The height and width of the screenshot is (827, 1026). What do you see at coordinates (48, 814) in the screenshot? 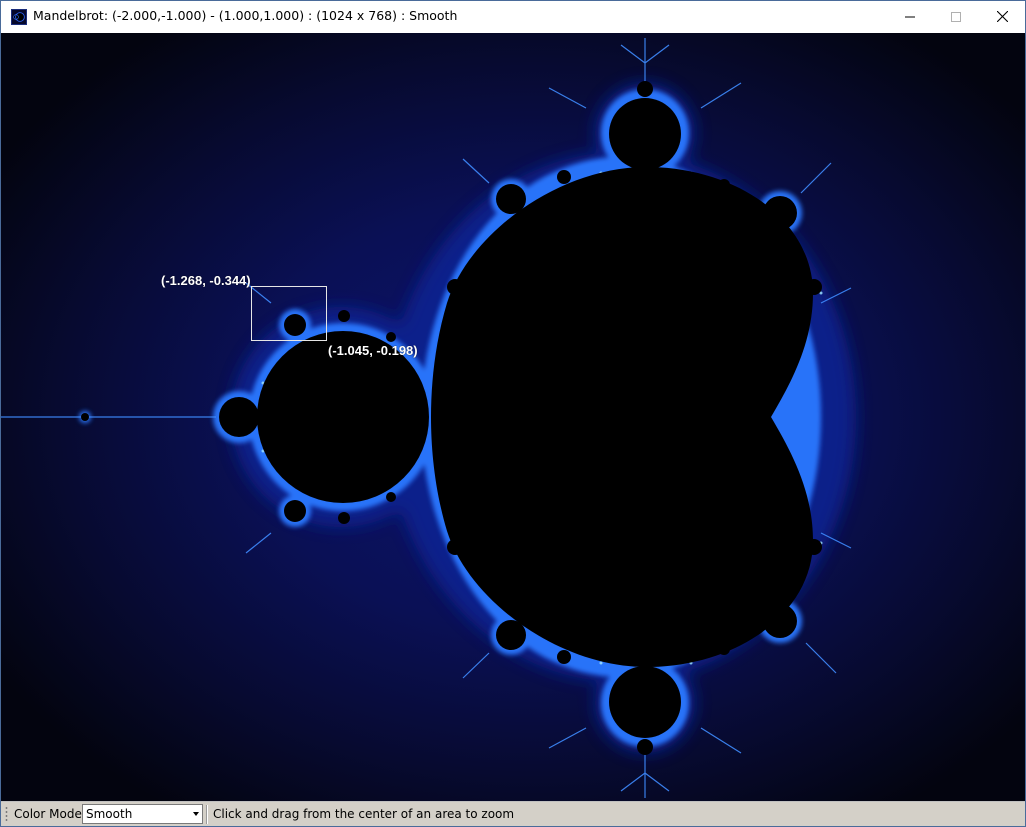
I see `color-mode-label: Color Mode` at bounding box center [48, 814].